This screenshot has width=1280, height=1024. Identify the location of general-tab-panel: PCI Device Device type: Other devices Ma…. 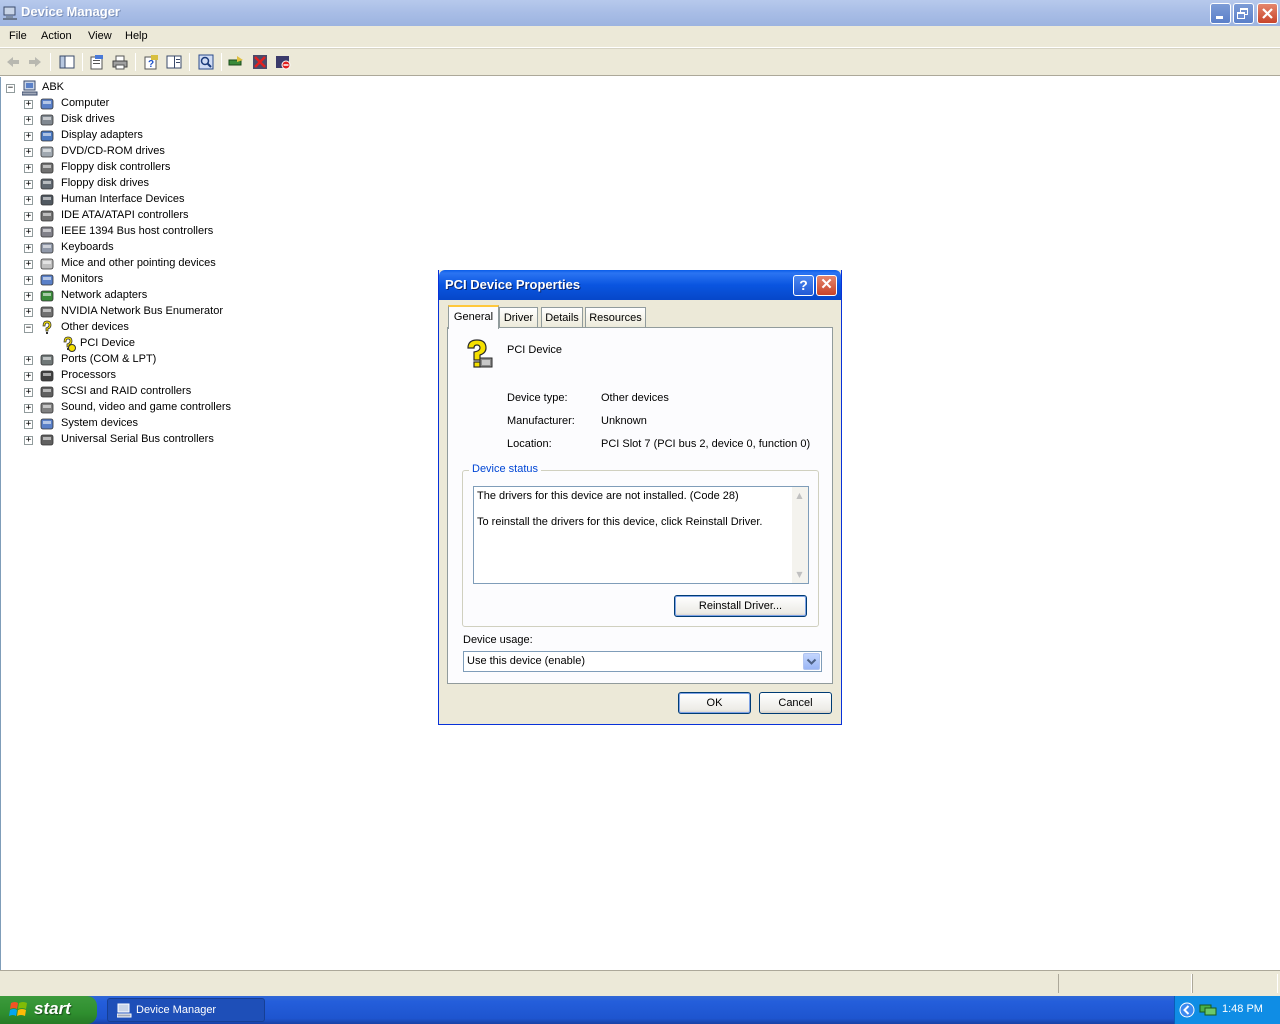
(640, 505).